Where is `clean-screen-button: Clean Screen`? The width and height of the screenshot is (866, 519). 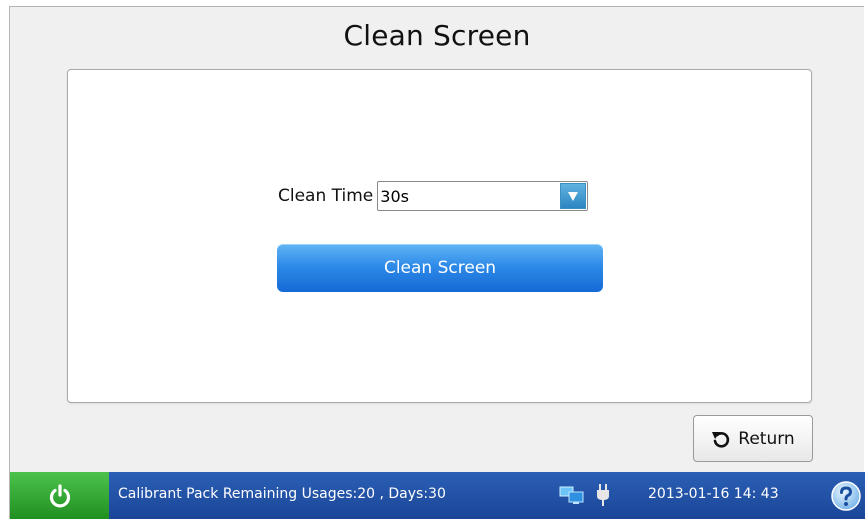 clean-screen-button: Clean Screen is located at coordinates (440, 268).